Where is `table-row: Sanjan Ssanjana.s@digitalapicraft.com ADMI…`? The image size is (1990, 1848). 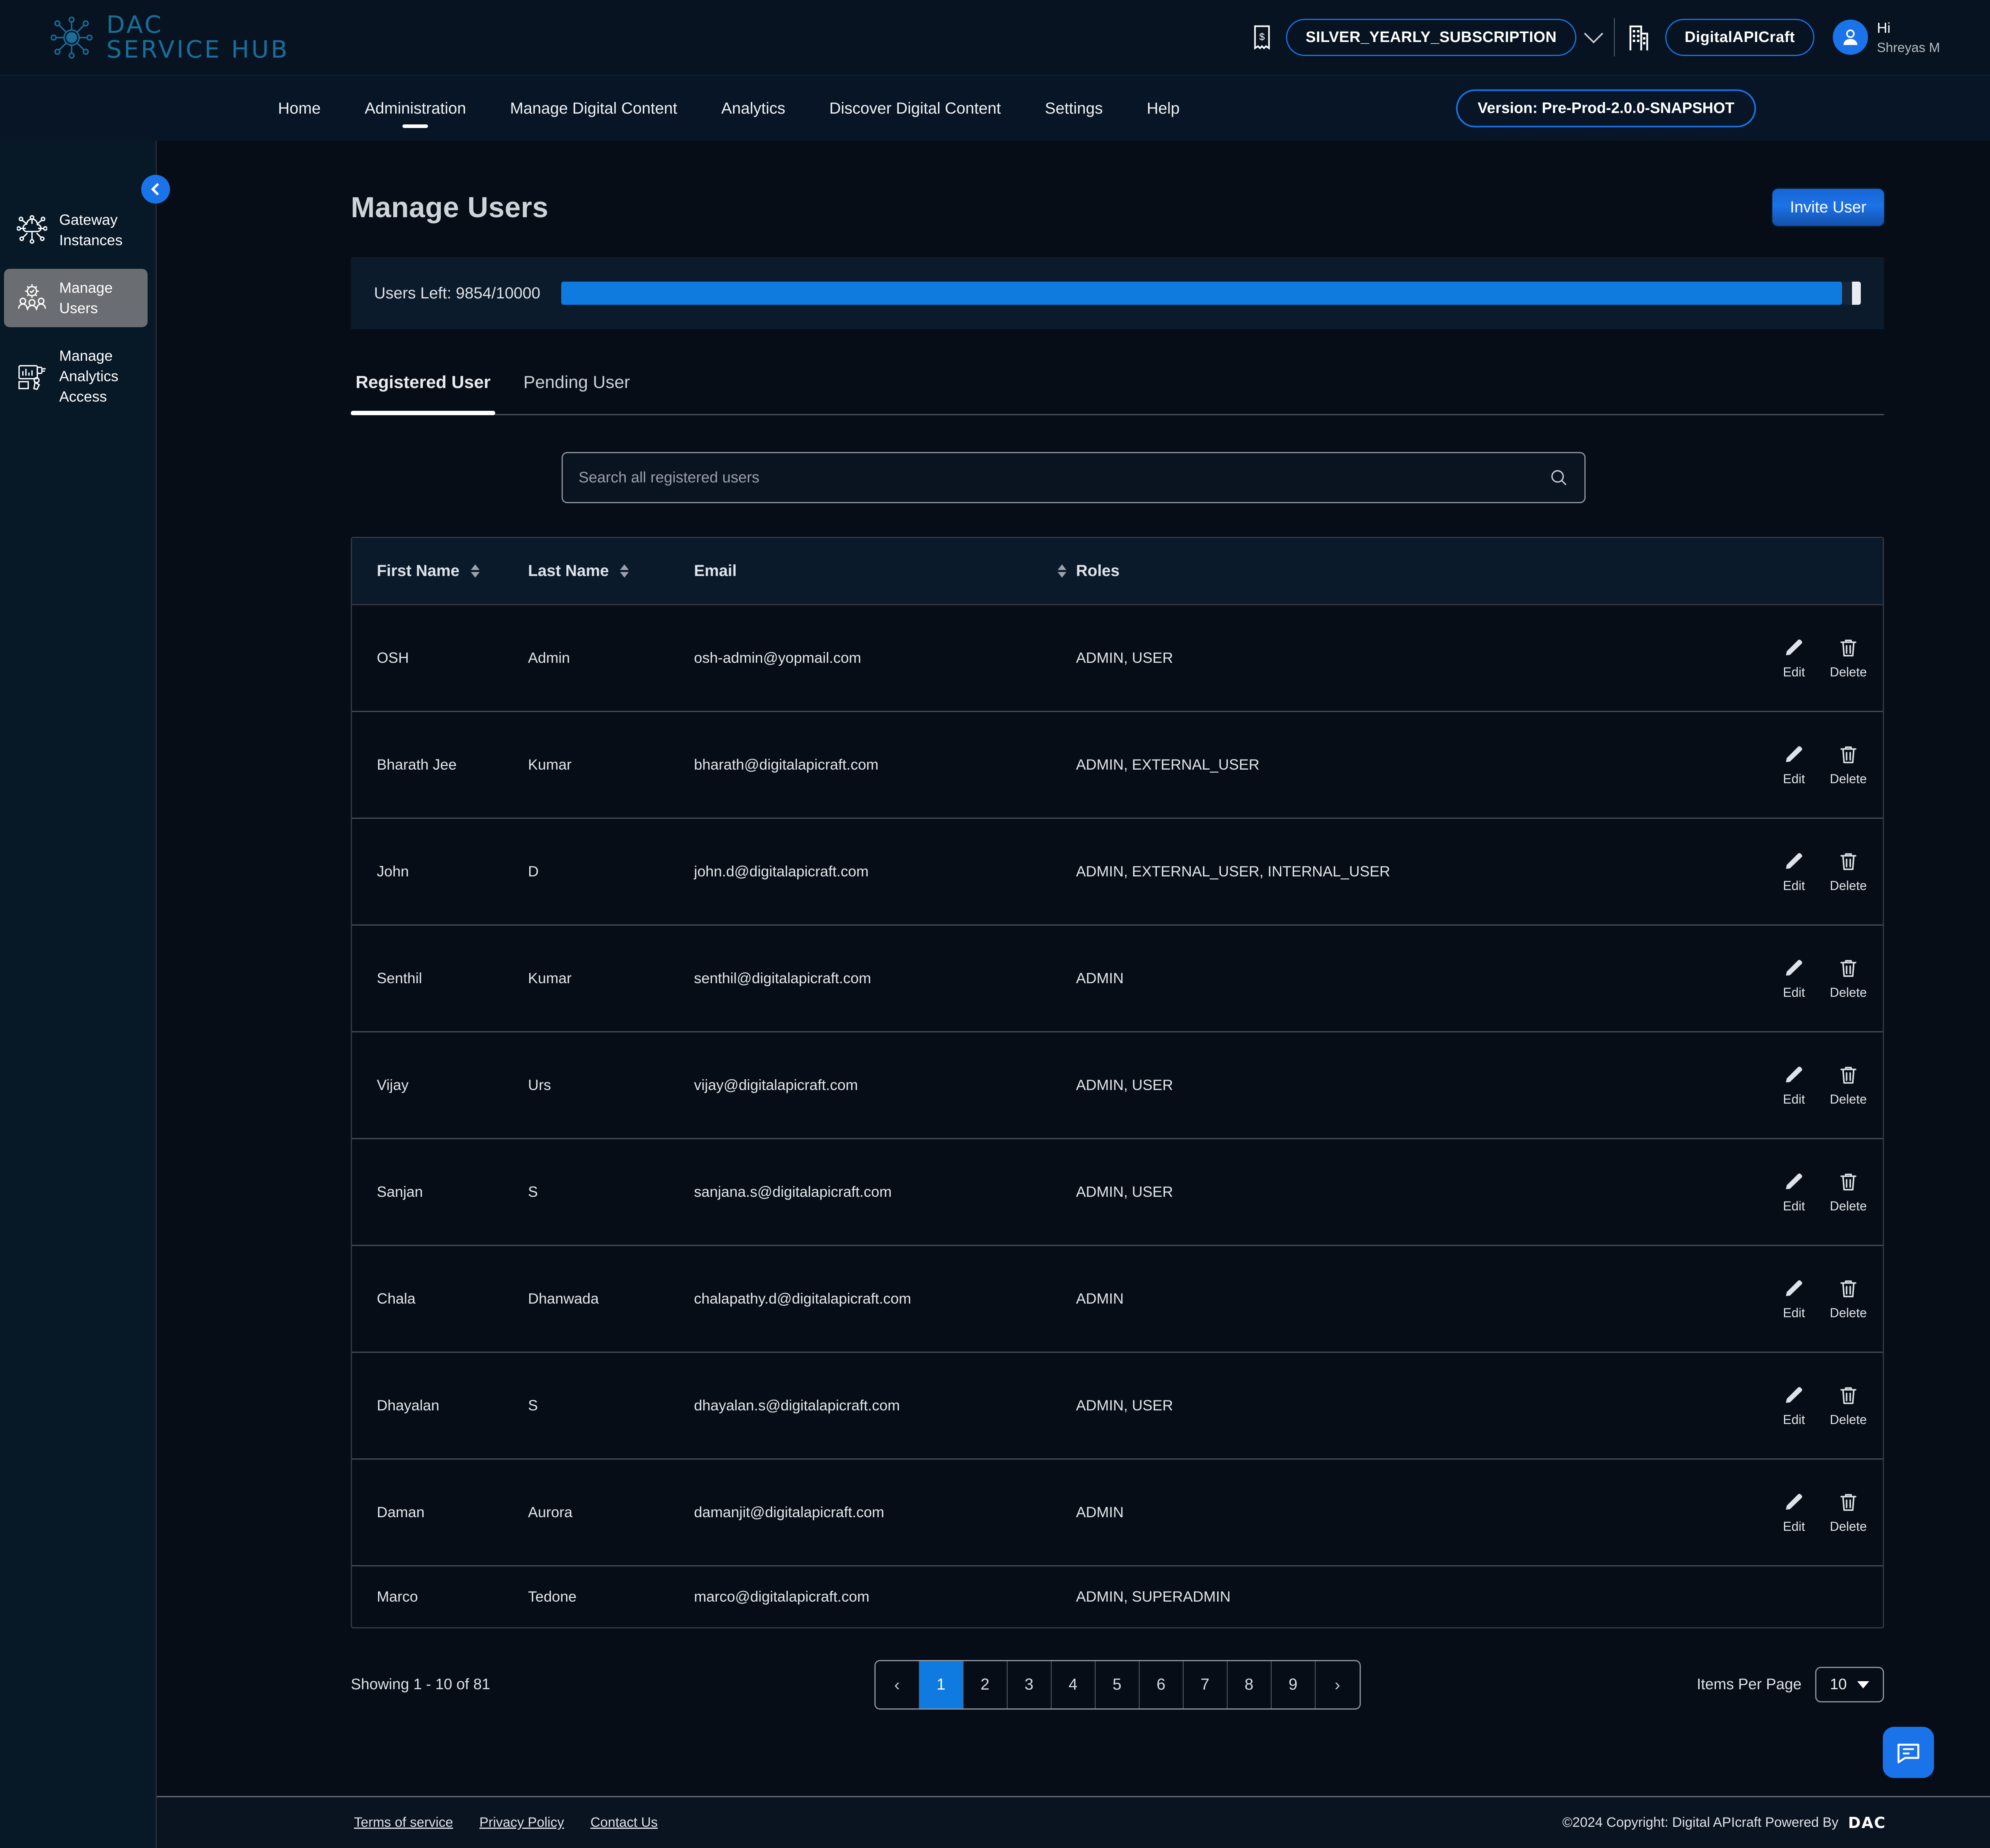
table-row: Sanjan Ssanjana.s@digitalapicraft.com ADMI… is located at coordinates (1117, 1192).